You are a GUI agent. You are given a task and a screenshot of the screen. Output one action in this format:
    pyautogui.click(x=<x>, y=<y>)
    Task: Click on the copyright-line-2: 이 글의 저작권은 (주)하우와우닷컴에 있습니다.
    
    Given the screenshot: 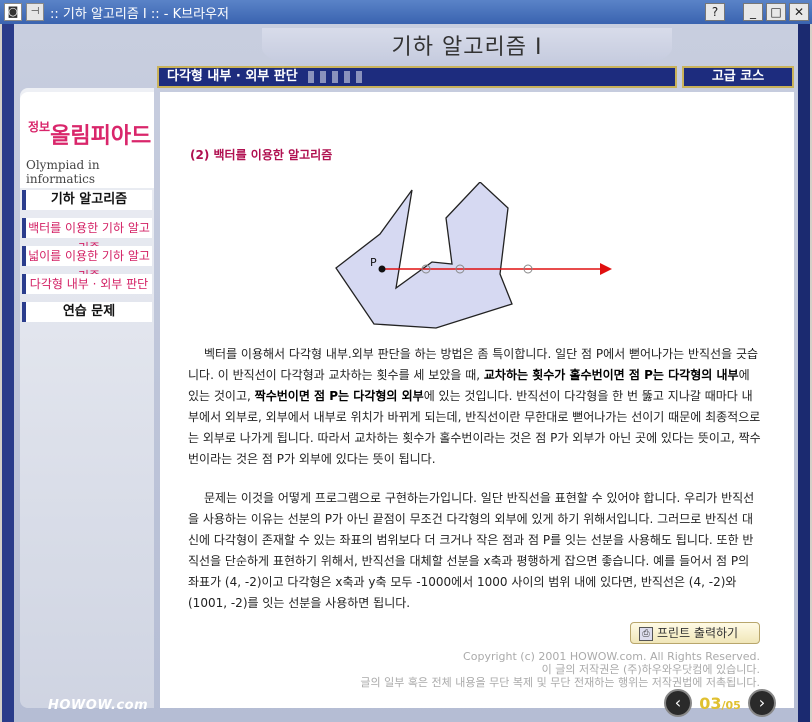 What is the action you would take?
    pyautogui.click(x=650, y=669)
    